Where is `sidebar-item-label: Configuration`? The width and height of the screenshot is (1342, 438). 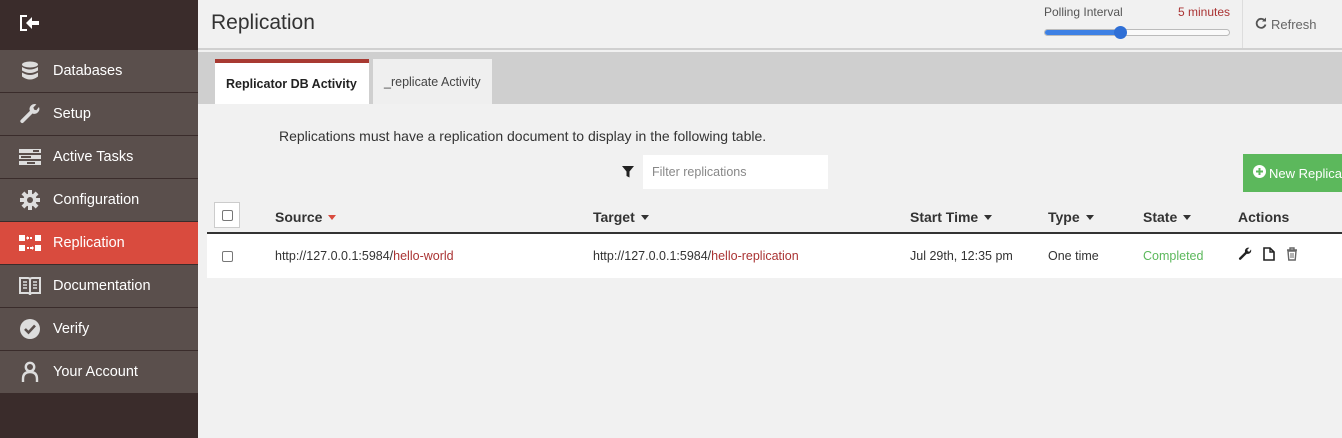
sidebar-item-label: Configuration is located at coordinates (96, 200).